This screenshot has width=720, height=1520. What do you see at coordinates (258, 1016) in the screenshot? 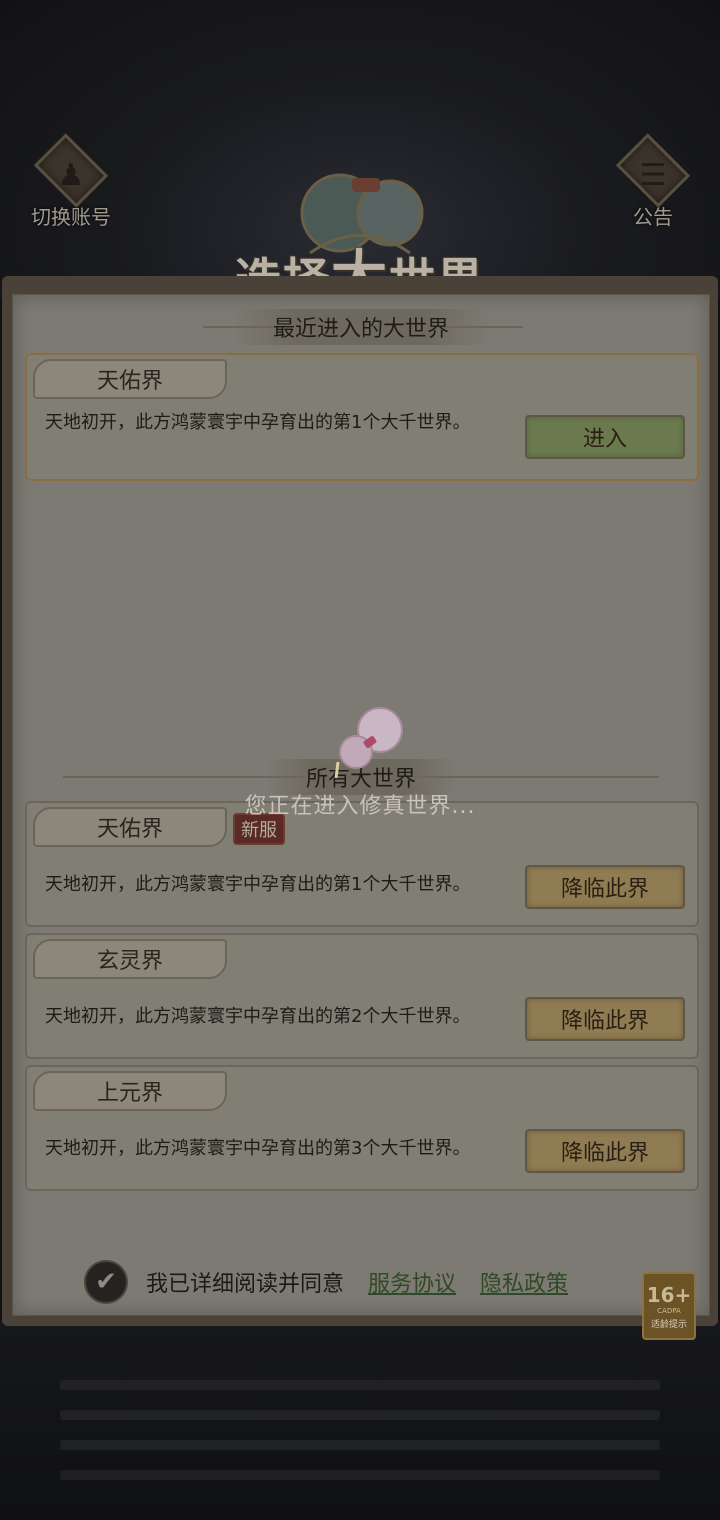
I see `world-description: 天地初开，此方鸿蒙寰宇中孕育出的第2个大千世界。` at bounding box center [258, 1016].